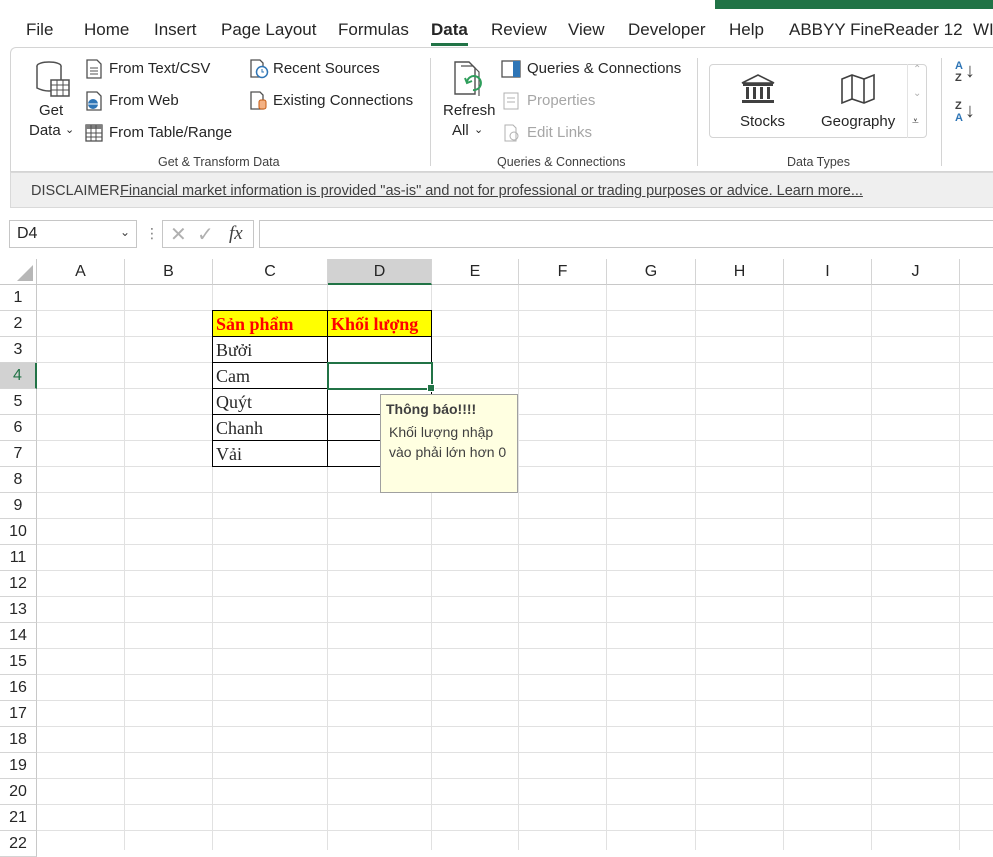 Image resolution: width=993 pixels, height=857 pixels. Describe the element at coordinates (917, 69) in the screenshot. I see `scroll-up-icon: ⌃` at that location.